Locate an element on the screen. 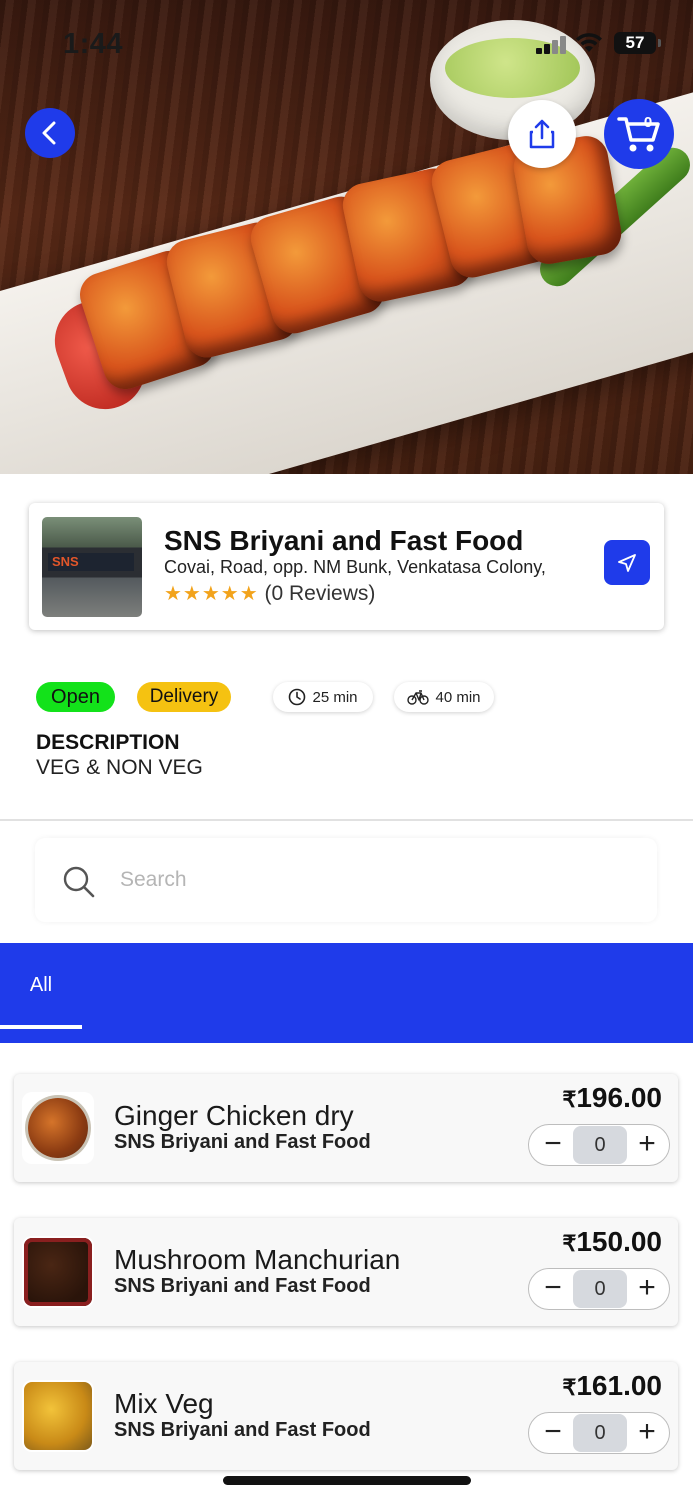  navigation-arrow-icon is located at coordinates (627, 562).